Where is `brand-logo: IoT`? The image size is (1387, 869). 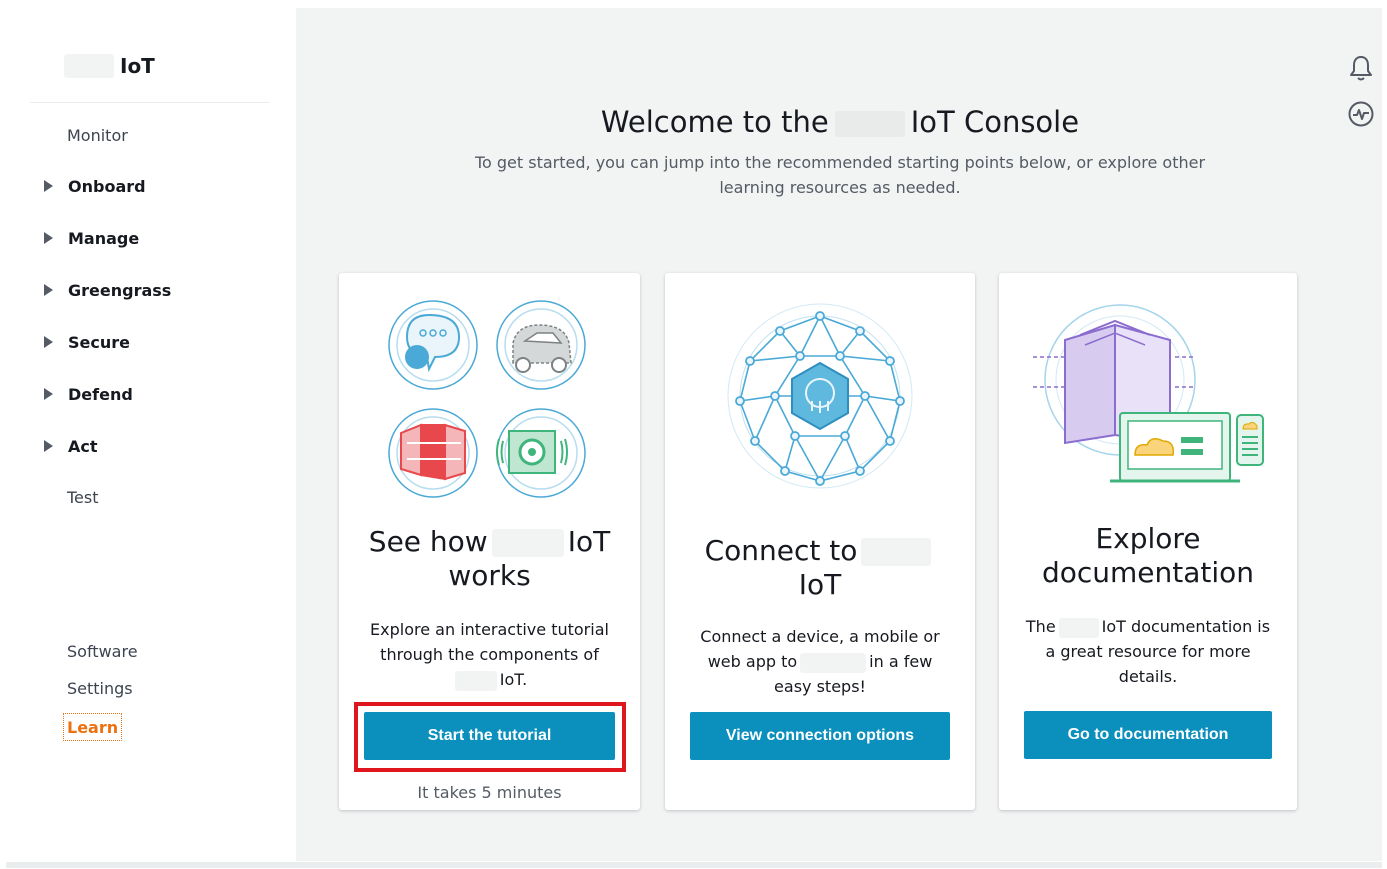 brand-logo: IoT is located at coordinates (109, 66).